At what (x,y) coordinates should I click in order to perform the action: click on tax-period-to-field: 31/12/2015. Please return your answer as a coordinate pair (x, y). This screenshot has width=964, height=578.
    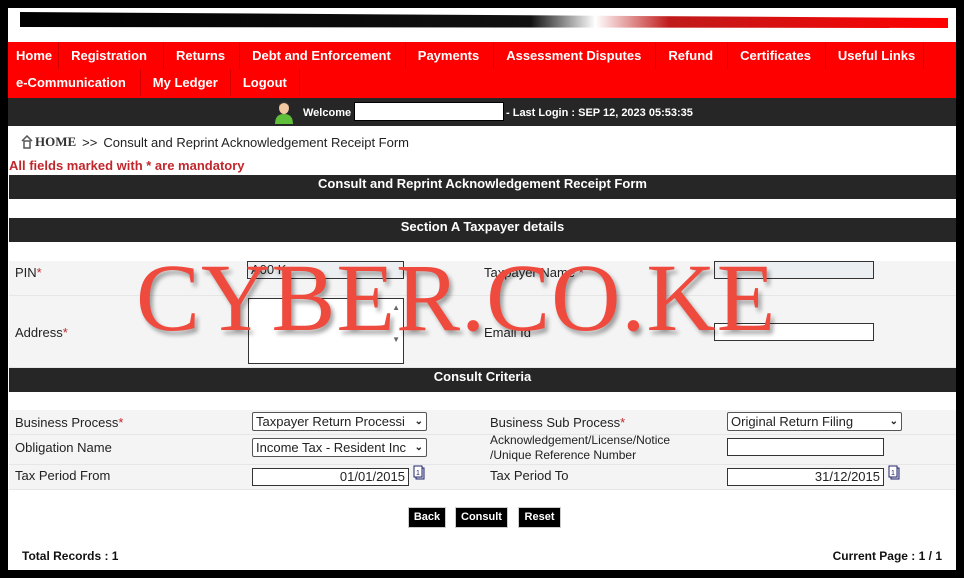
    Looking at the image, I should click on (805, 477).